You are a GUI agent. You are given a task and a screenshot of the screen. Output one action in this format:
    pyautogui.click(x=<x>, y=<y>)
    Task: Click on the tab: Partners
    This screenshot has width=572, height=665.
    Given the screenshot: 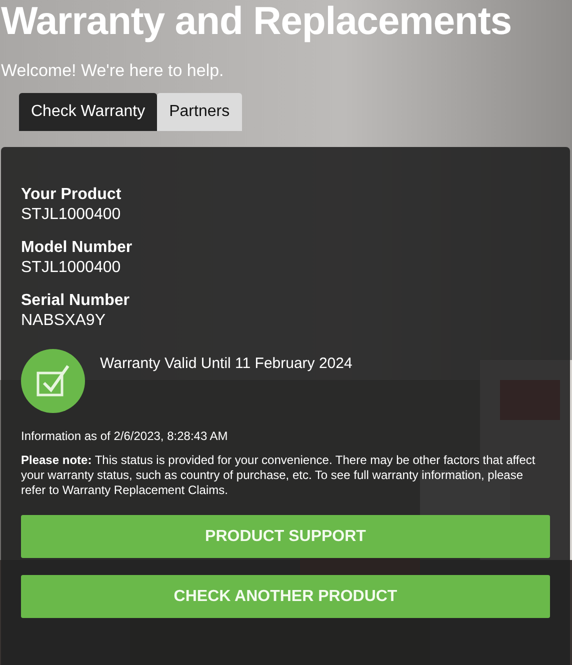 What is the action you would take?
    pyautogui.click(x=199, y=112)
    